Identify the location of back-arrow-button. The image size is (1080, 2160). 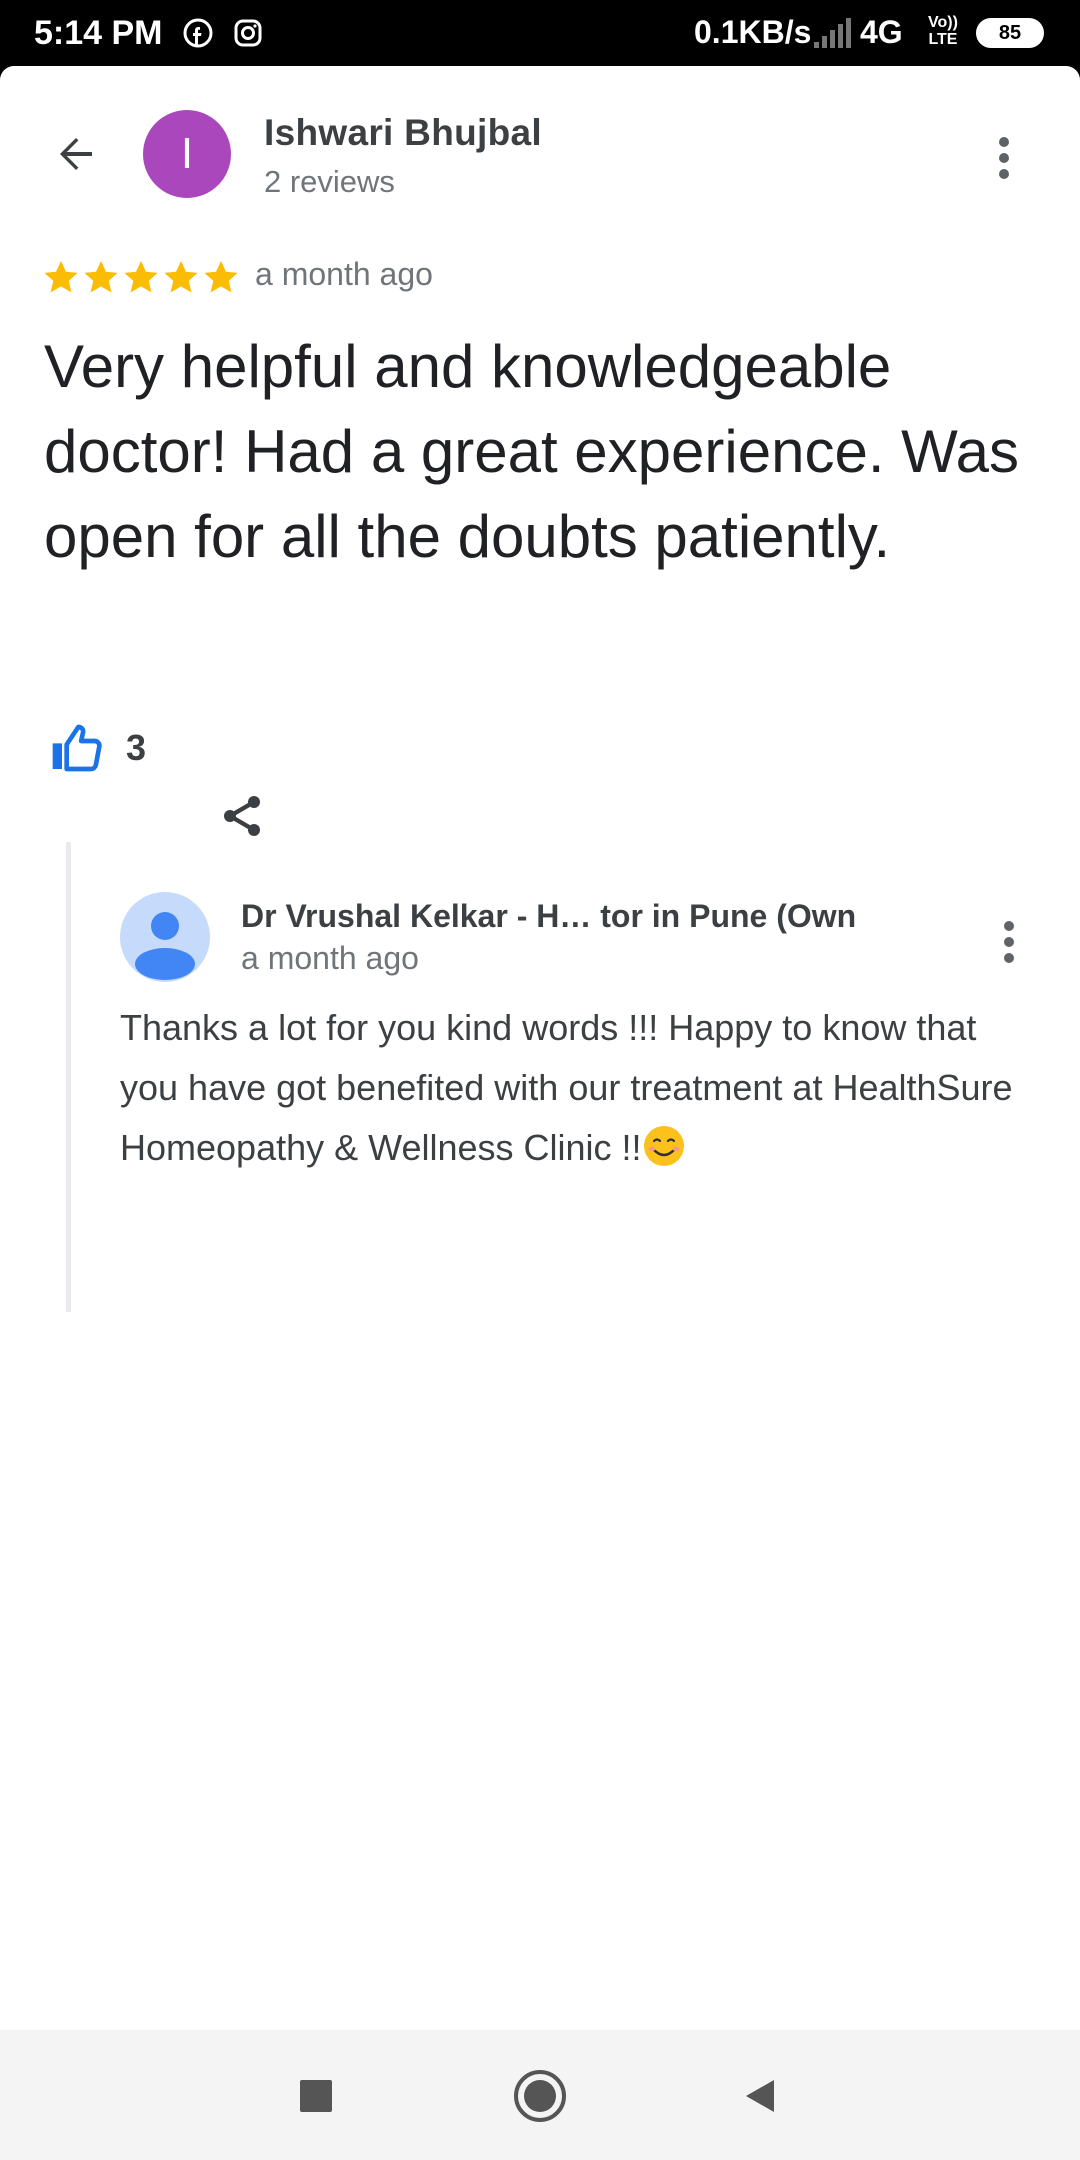
(76, 154).